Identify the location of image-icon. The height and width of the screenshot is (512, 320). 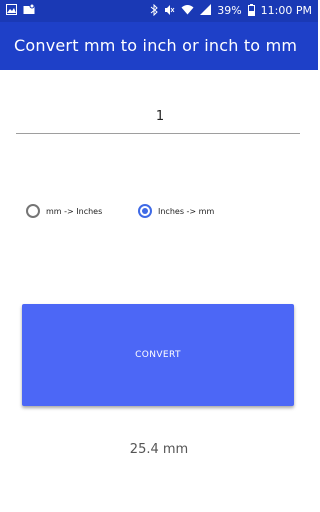
(11, 11).